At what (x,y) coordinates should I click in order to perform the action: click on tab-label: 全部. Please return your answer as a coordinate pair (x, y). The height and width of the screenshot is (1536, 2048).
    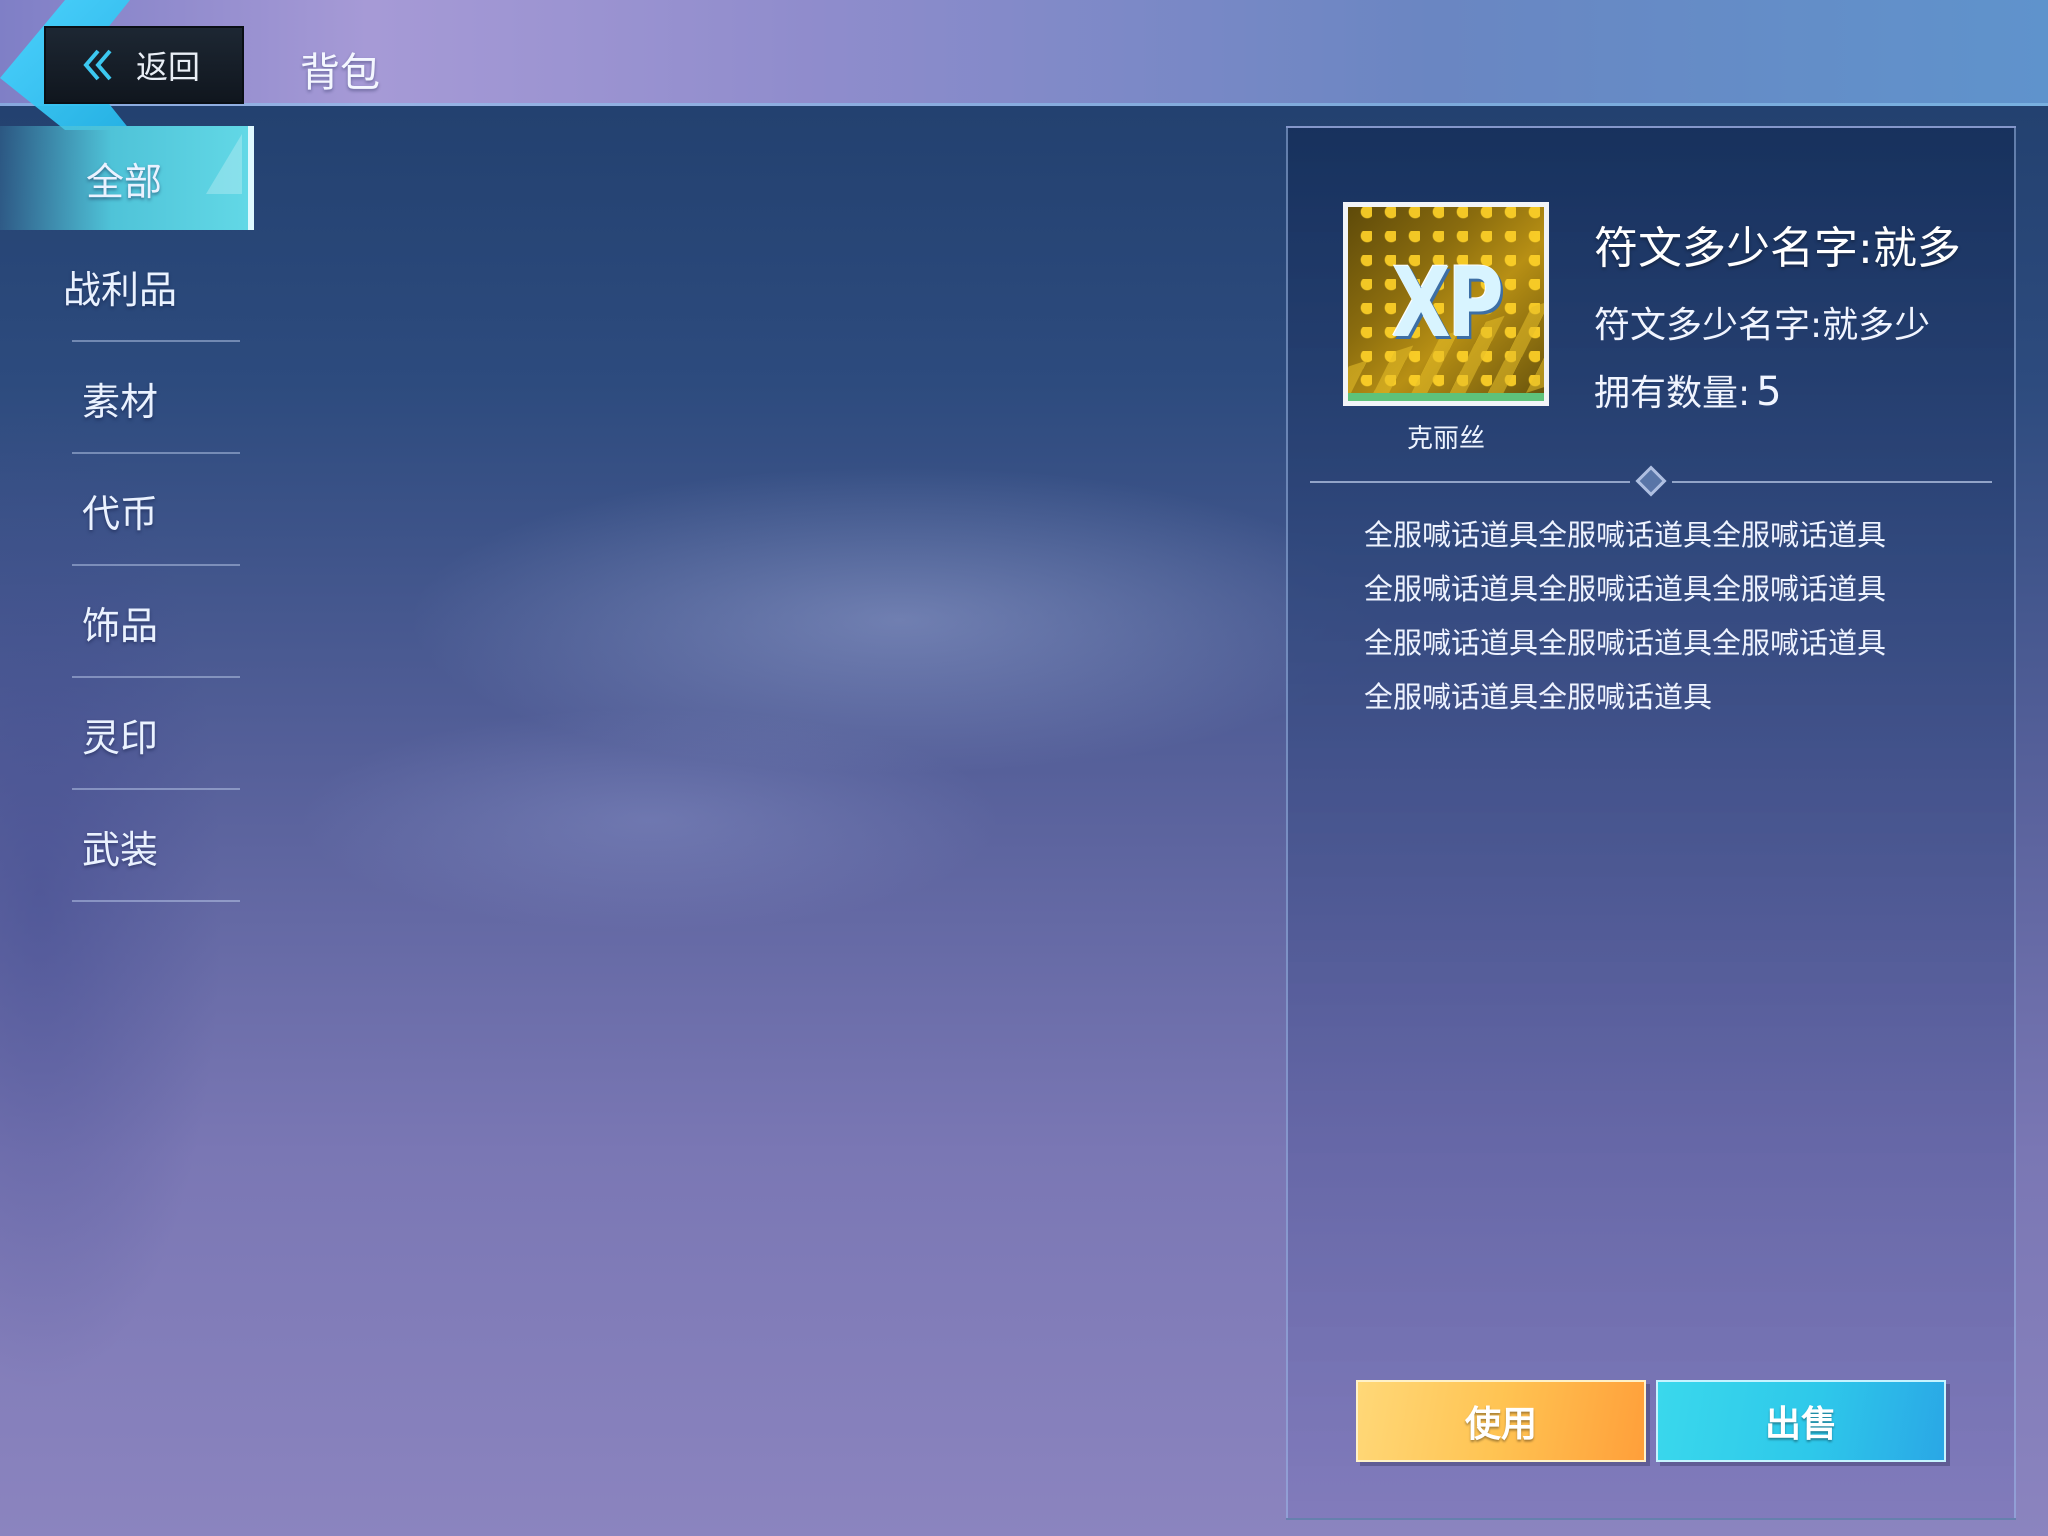
    Looking at the image, I should click on (123, 181).